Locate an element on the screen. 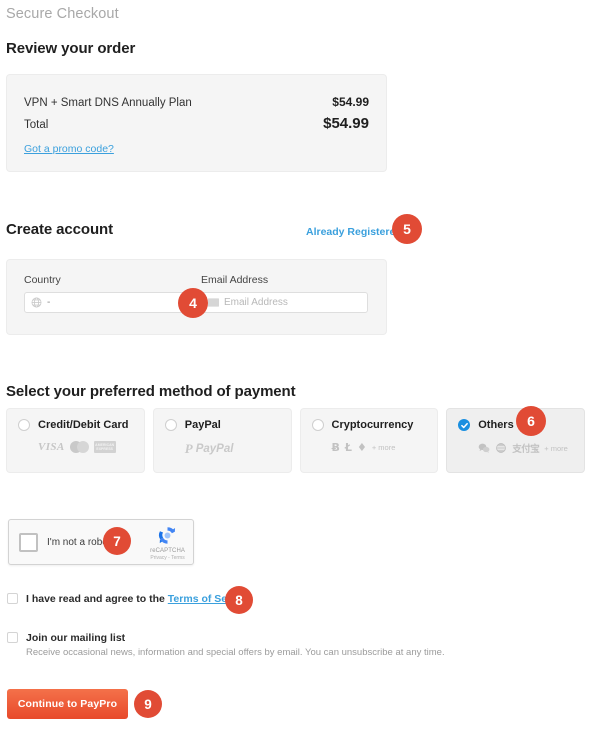 The width and height of the screenshot is (591, 735). radio-paypal is located at coordinates (170, 425).